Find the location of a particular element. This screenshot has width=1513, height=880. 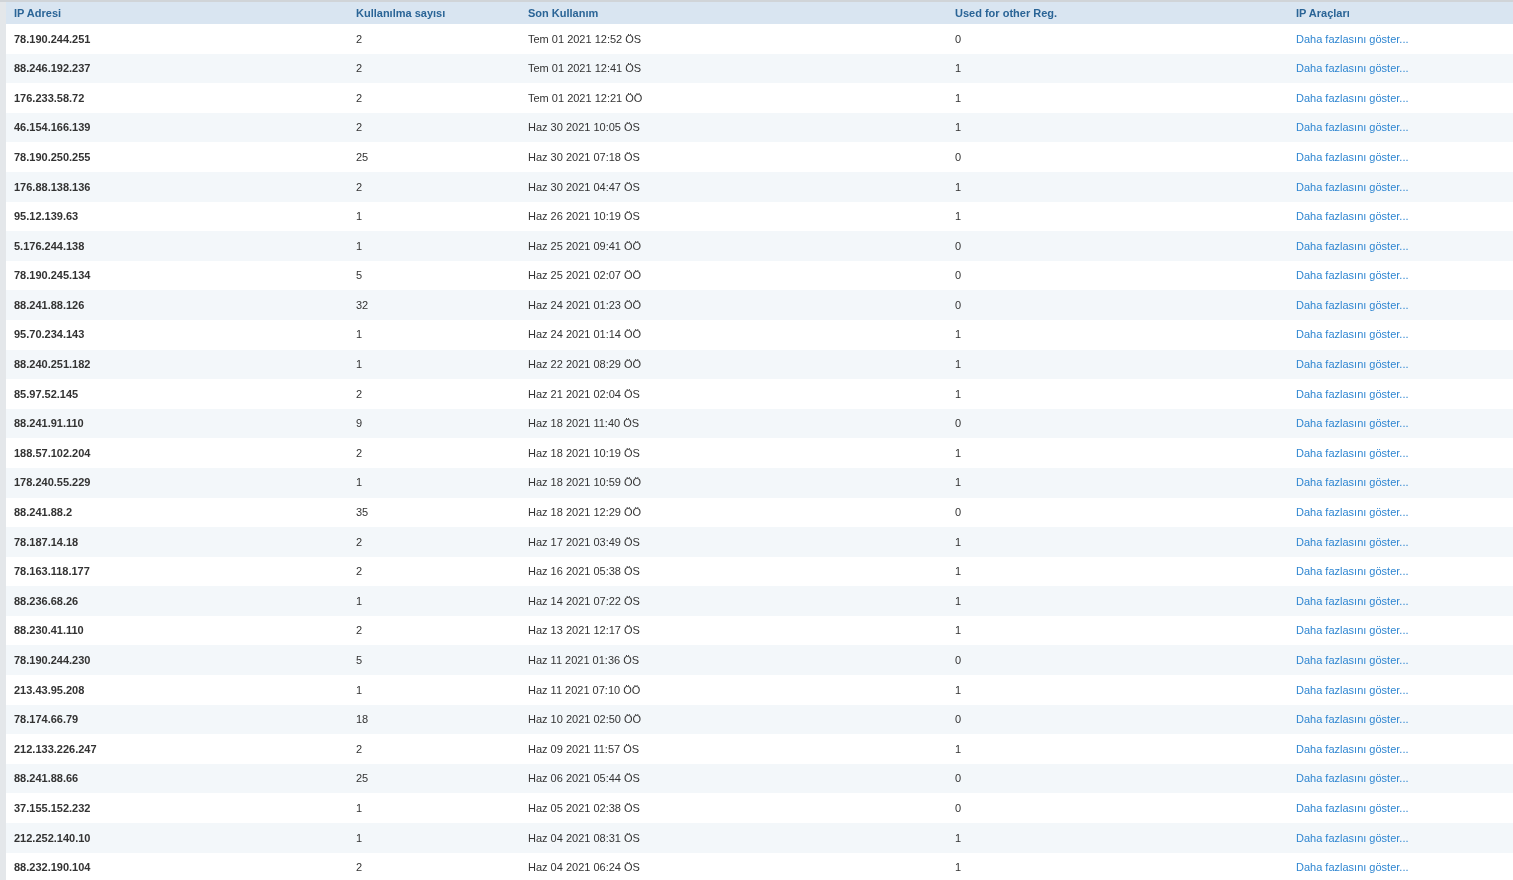

usage-count: 32 is located at coordinates (362, 305).